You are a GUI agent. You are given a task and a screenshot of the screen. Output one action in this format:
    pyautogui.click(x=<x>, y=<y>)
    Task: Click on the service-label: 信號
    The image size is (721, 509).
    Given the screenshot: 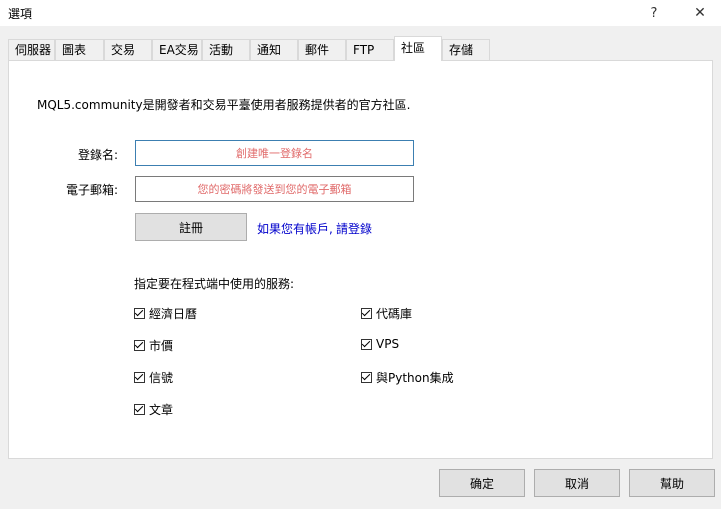 What is the action you would take?
    pyautogui.click(x=161, y=378)
    